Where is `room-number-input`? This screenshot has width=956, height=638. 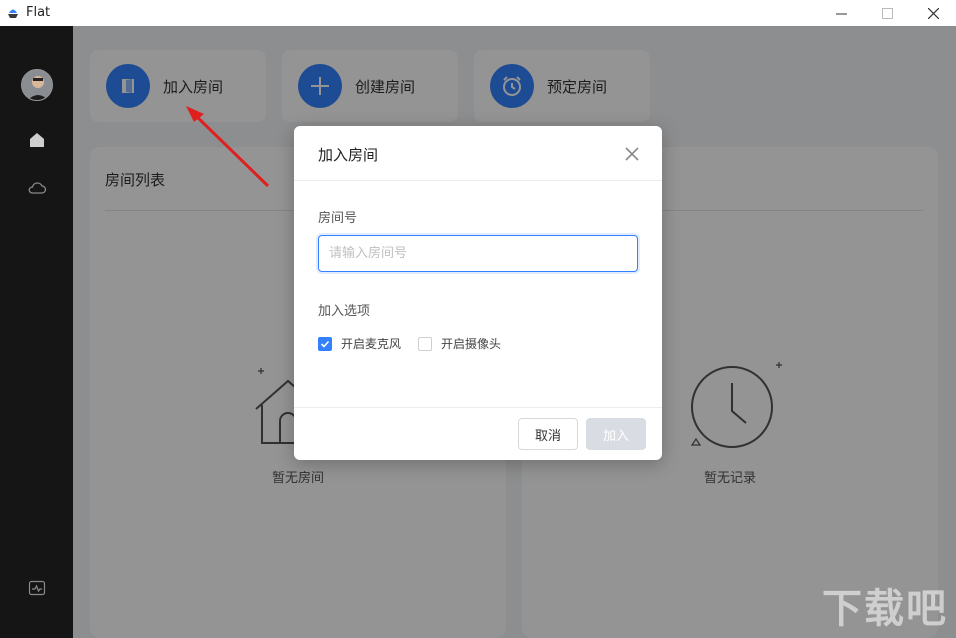 room-number-input is located at coordinates (478, 253).